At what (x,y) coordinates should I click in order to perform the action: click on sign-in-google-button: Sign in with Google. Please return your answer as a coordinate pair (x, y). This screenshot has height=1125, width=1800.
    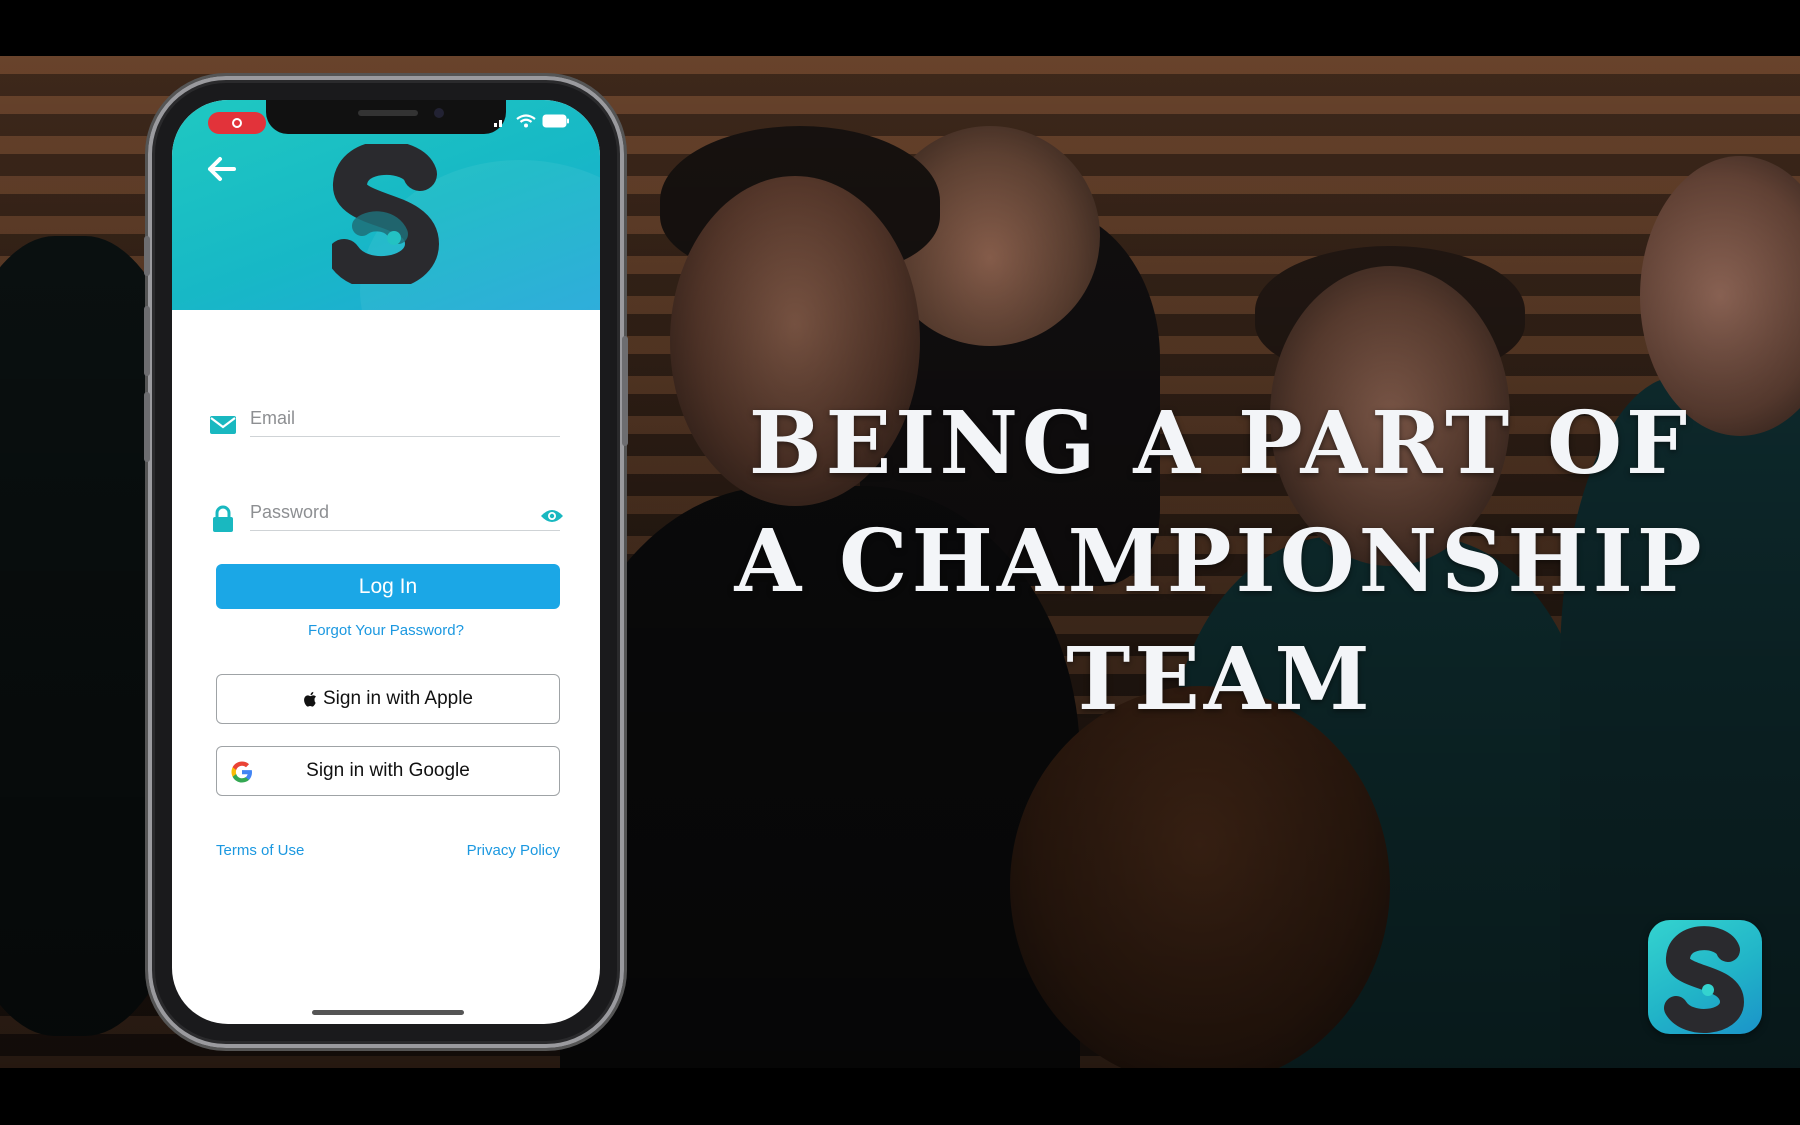
    Looking at the image, I should click on (388, 771).